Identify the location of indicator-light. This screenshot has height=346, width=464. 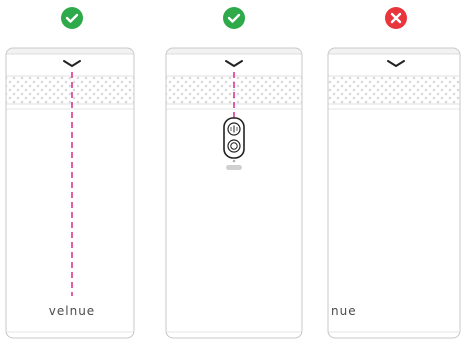
(234, 161).